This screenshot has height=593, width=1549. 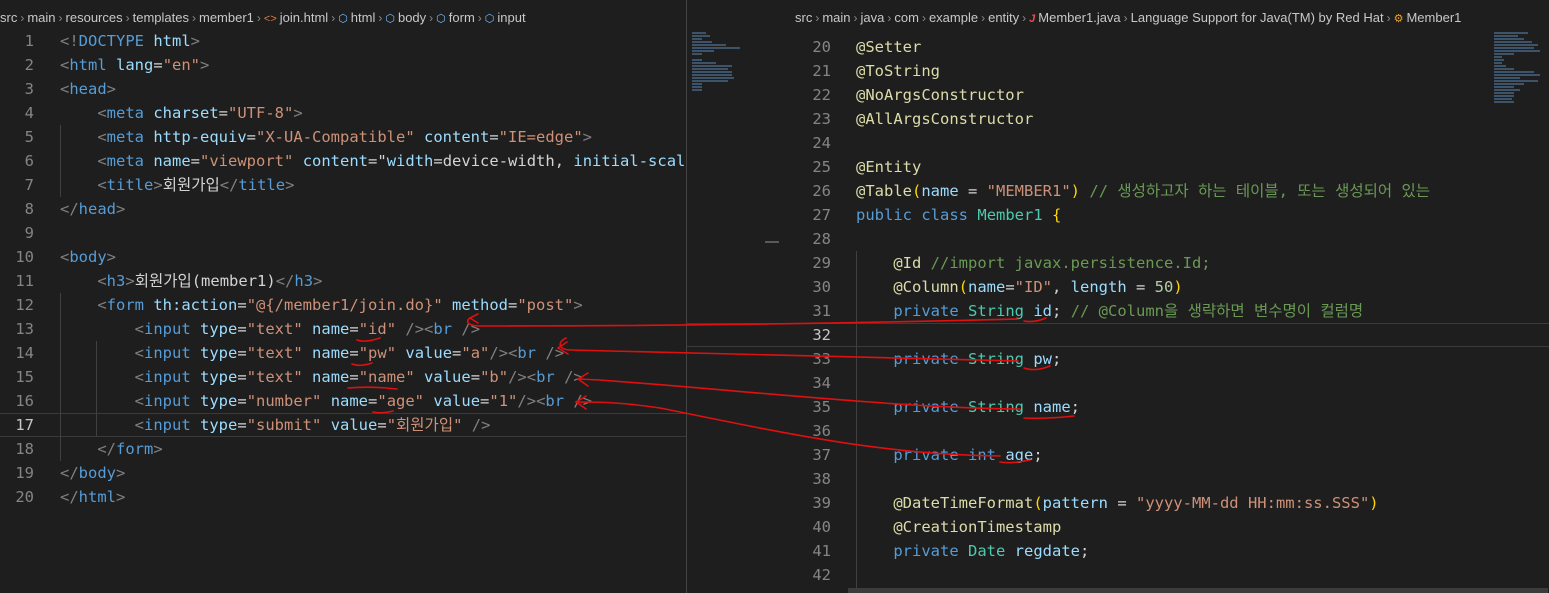 What do you see at coordinates (1118, 527) in the screenshot?
I see `code-line: 40 @CreationTimestamp` at bounding box center [1118, 527].